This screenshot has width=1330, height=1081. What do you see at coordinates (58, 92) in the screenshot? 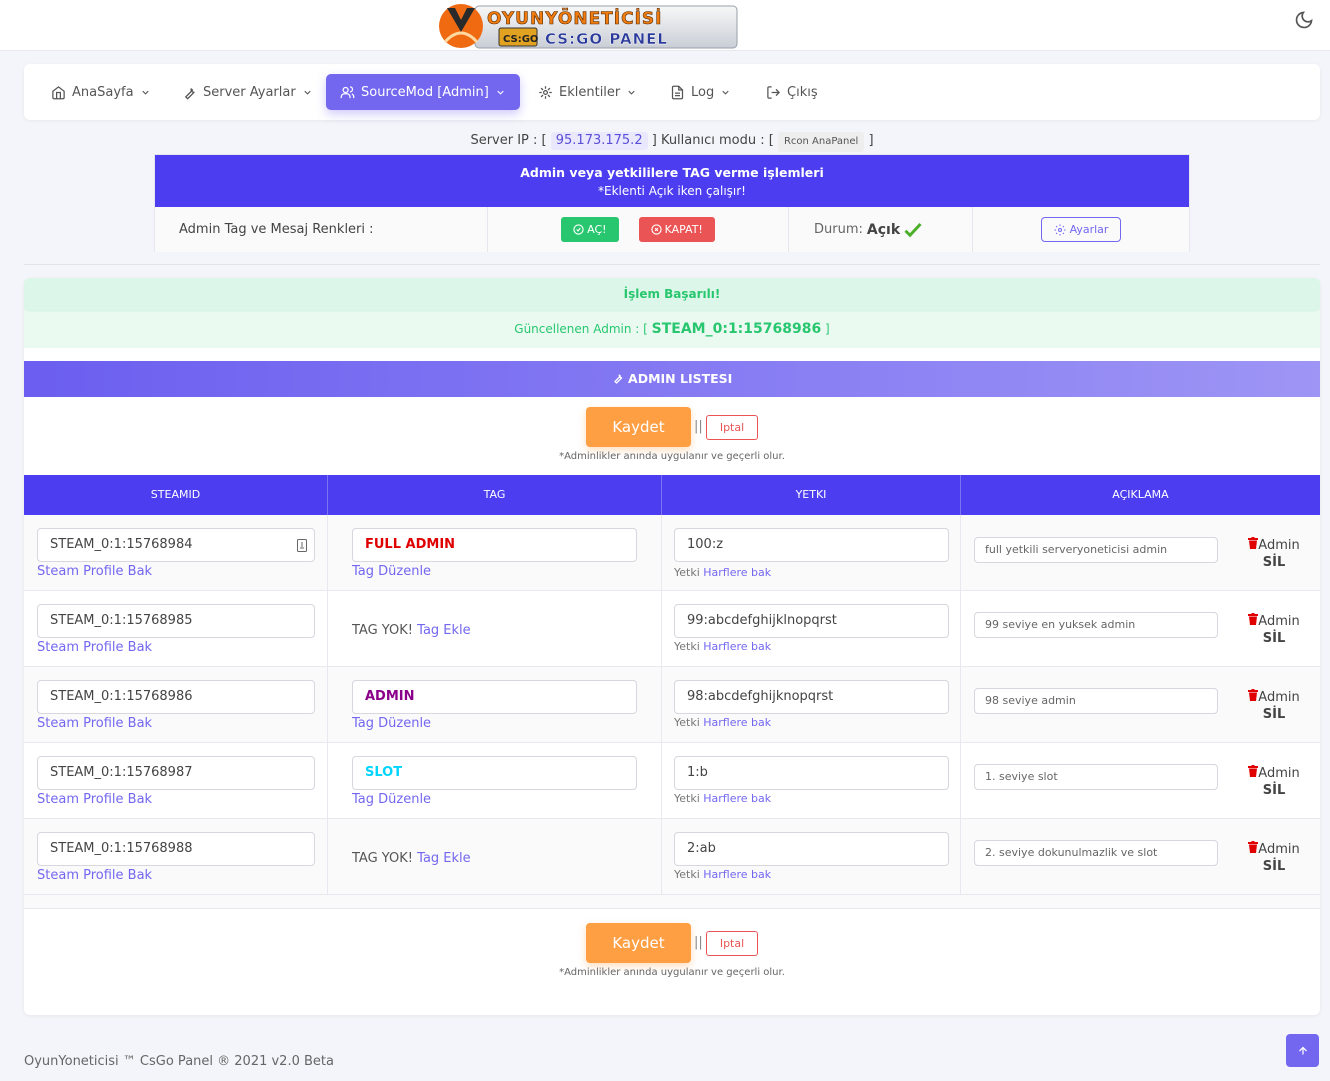
I see `home-icon` at bounding box center [58, 92].